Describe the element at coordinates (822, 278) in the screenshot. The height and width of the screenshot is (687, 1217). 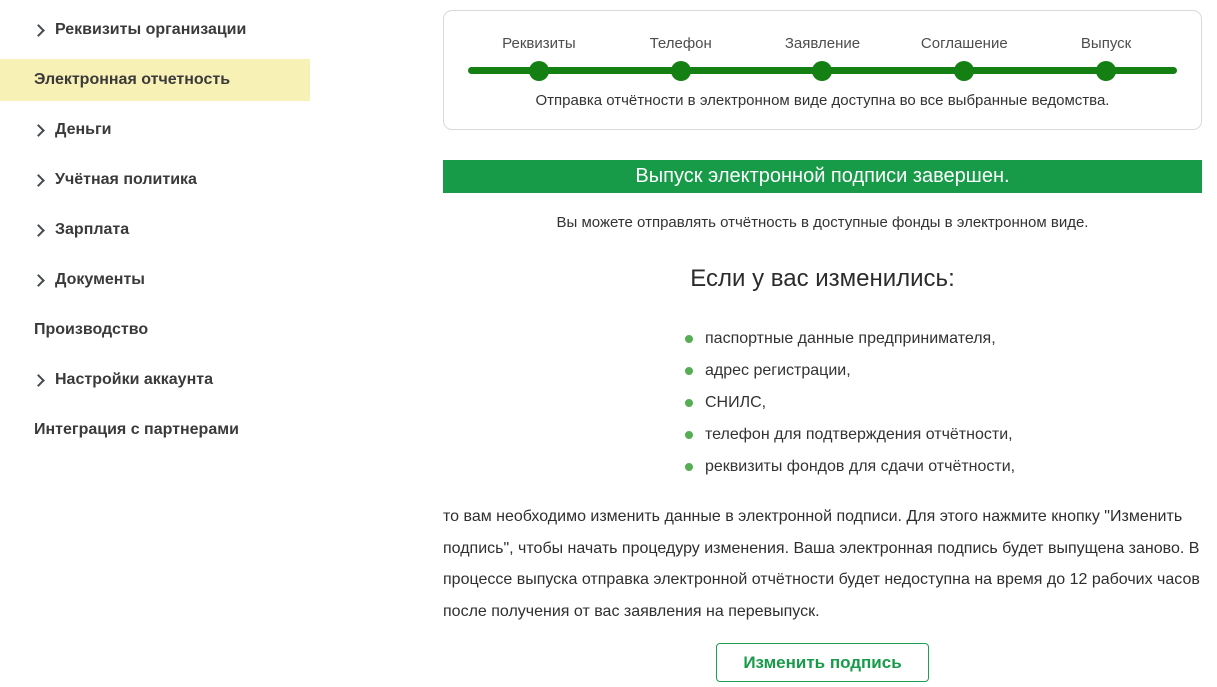
I see `changes-heading: Если у вас изменились:` at that location.